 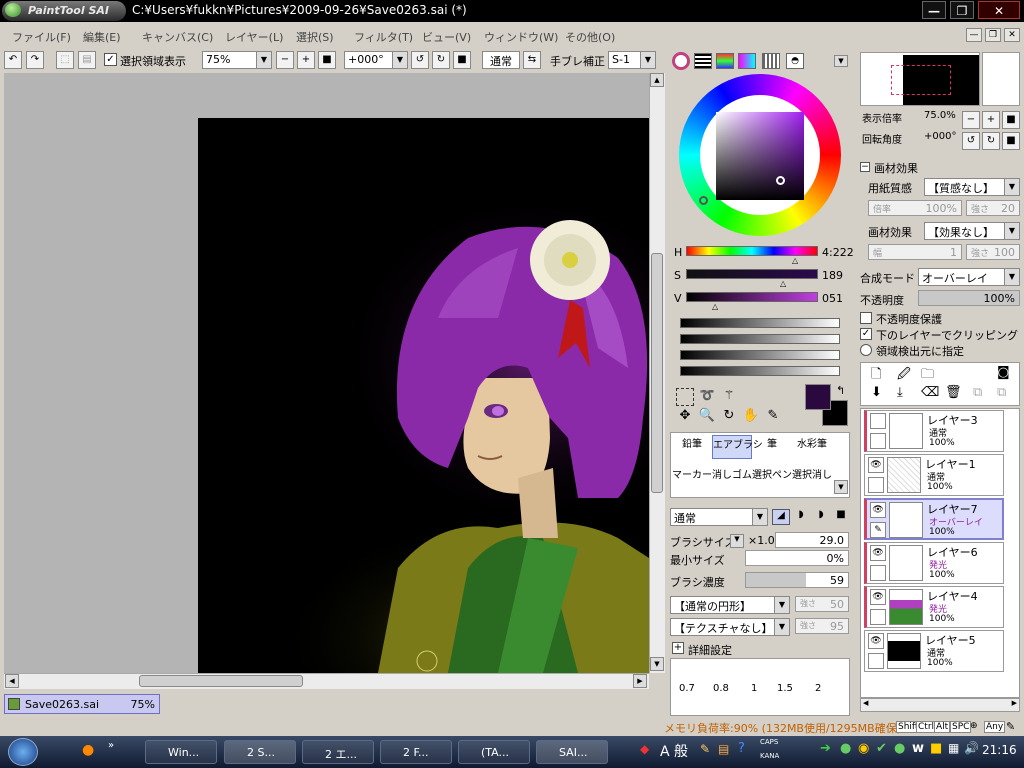 I want to click on layer-row: 👁 ✎ レイヤー7 オーバーレイ 100%, so click(x=934, y=519).